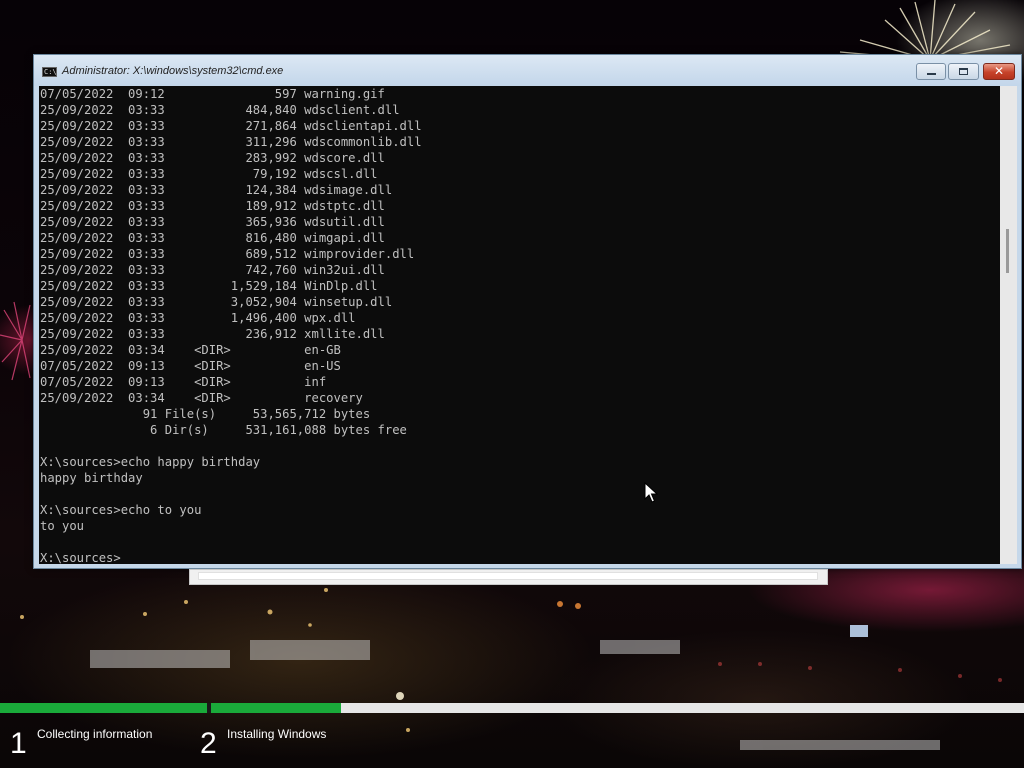  I want to click on step-label: Installing Windows, so click(277, 734).